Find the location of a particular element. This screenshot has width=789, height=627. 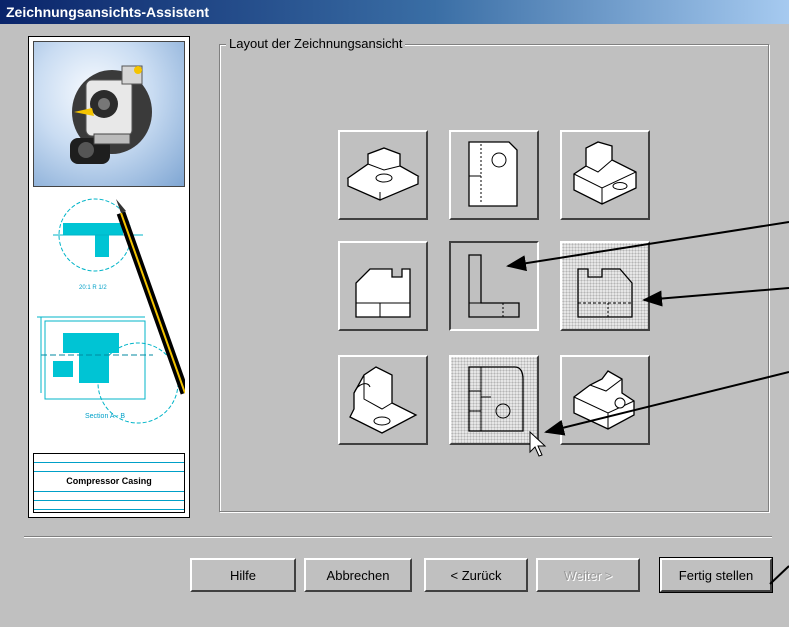

iso-bottom-left-icon is located at coordinates (383, 400).